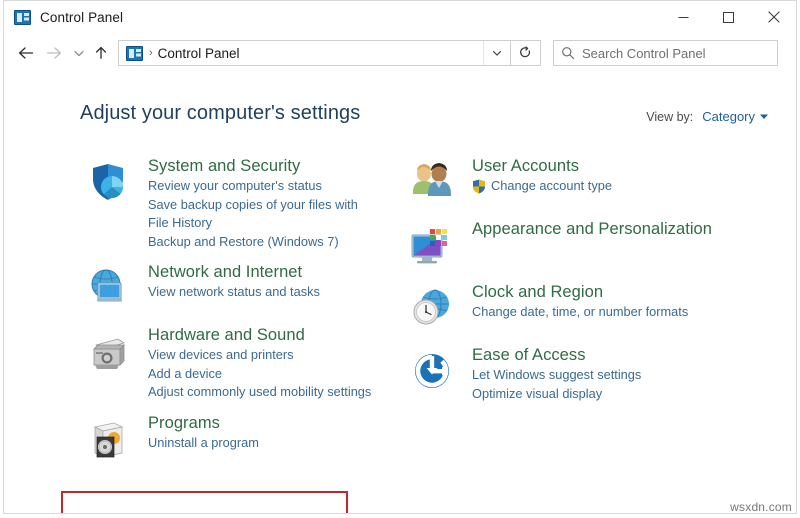 Image resolution: width=800 pixels, height=518 pixels. Describe the element at coordinates (220, 113) in the screenshot. I see `page-title: Adjust your computer's settings` at that location.